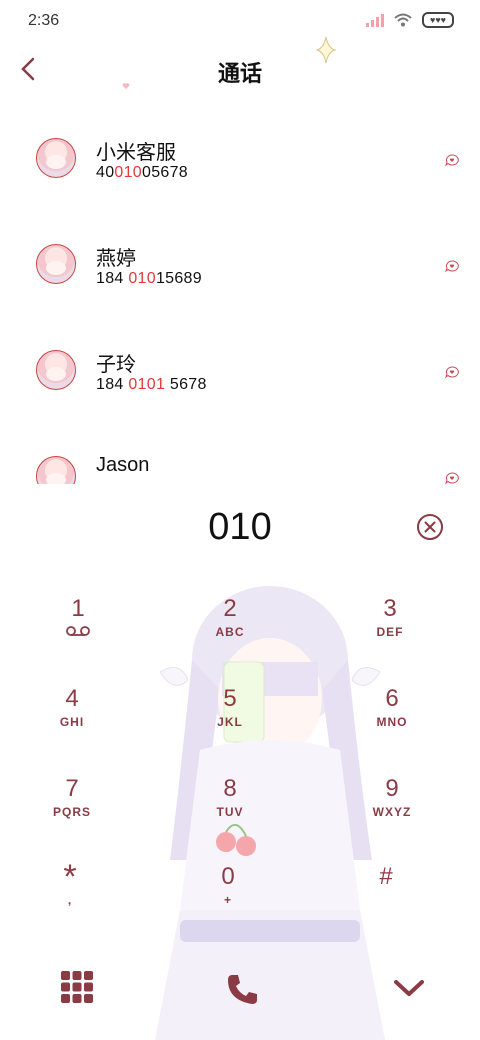 The width and height of the screenshot is (480, 1040). What do you see at coordinates (392, 814) in the screenshot?
I see `key-9: 9 WXYZ` at bounding box center [392, 814].